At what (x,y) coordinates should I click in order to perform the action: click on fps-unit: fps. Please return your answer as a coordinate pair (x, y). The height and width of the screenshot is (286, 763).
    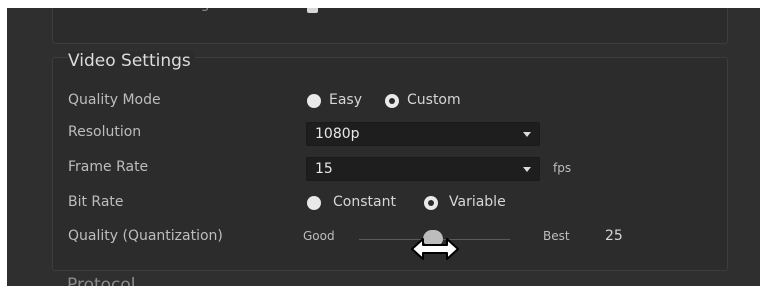
    Looking at the image, I should click on (562, 168).